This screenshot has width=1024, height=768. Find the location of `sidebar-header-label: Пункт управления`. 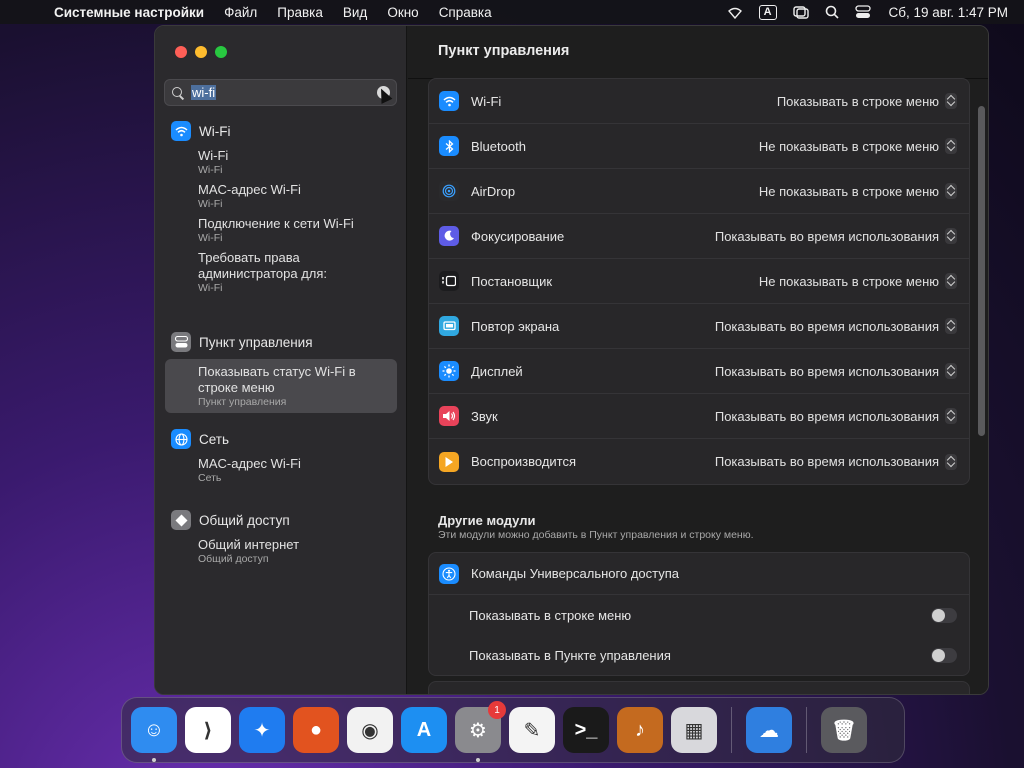

sidebar-header-label: Пункт управления is located at coordinates (256, 342).